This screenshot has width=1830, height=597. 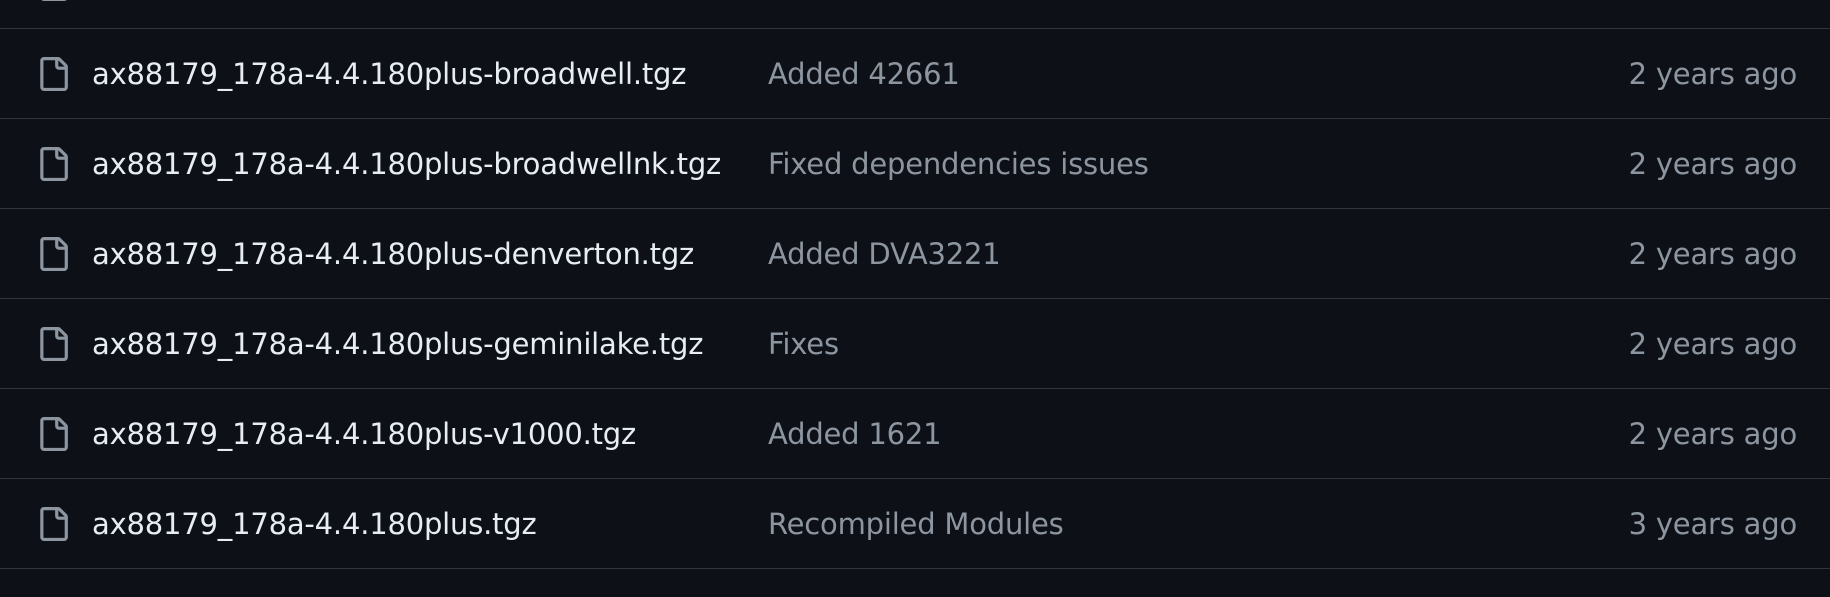 I want to click on file-name-link: ax88179_178a-4.4.180plus-denverton.tgz, so click(x=393, y=254).